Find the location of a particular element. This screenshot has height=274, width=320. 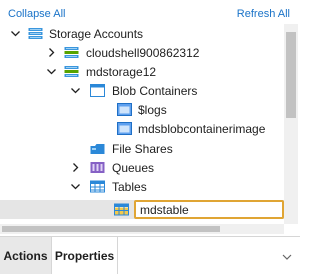

tree-item-storage-accounts: Storage Accounts is located at coordinates (142, 33).